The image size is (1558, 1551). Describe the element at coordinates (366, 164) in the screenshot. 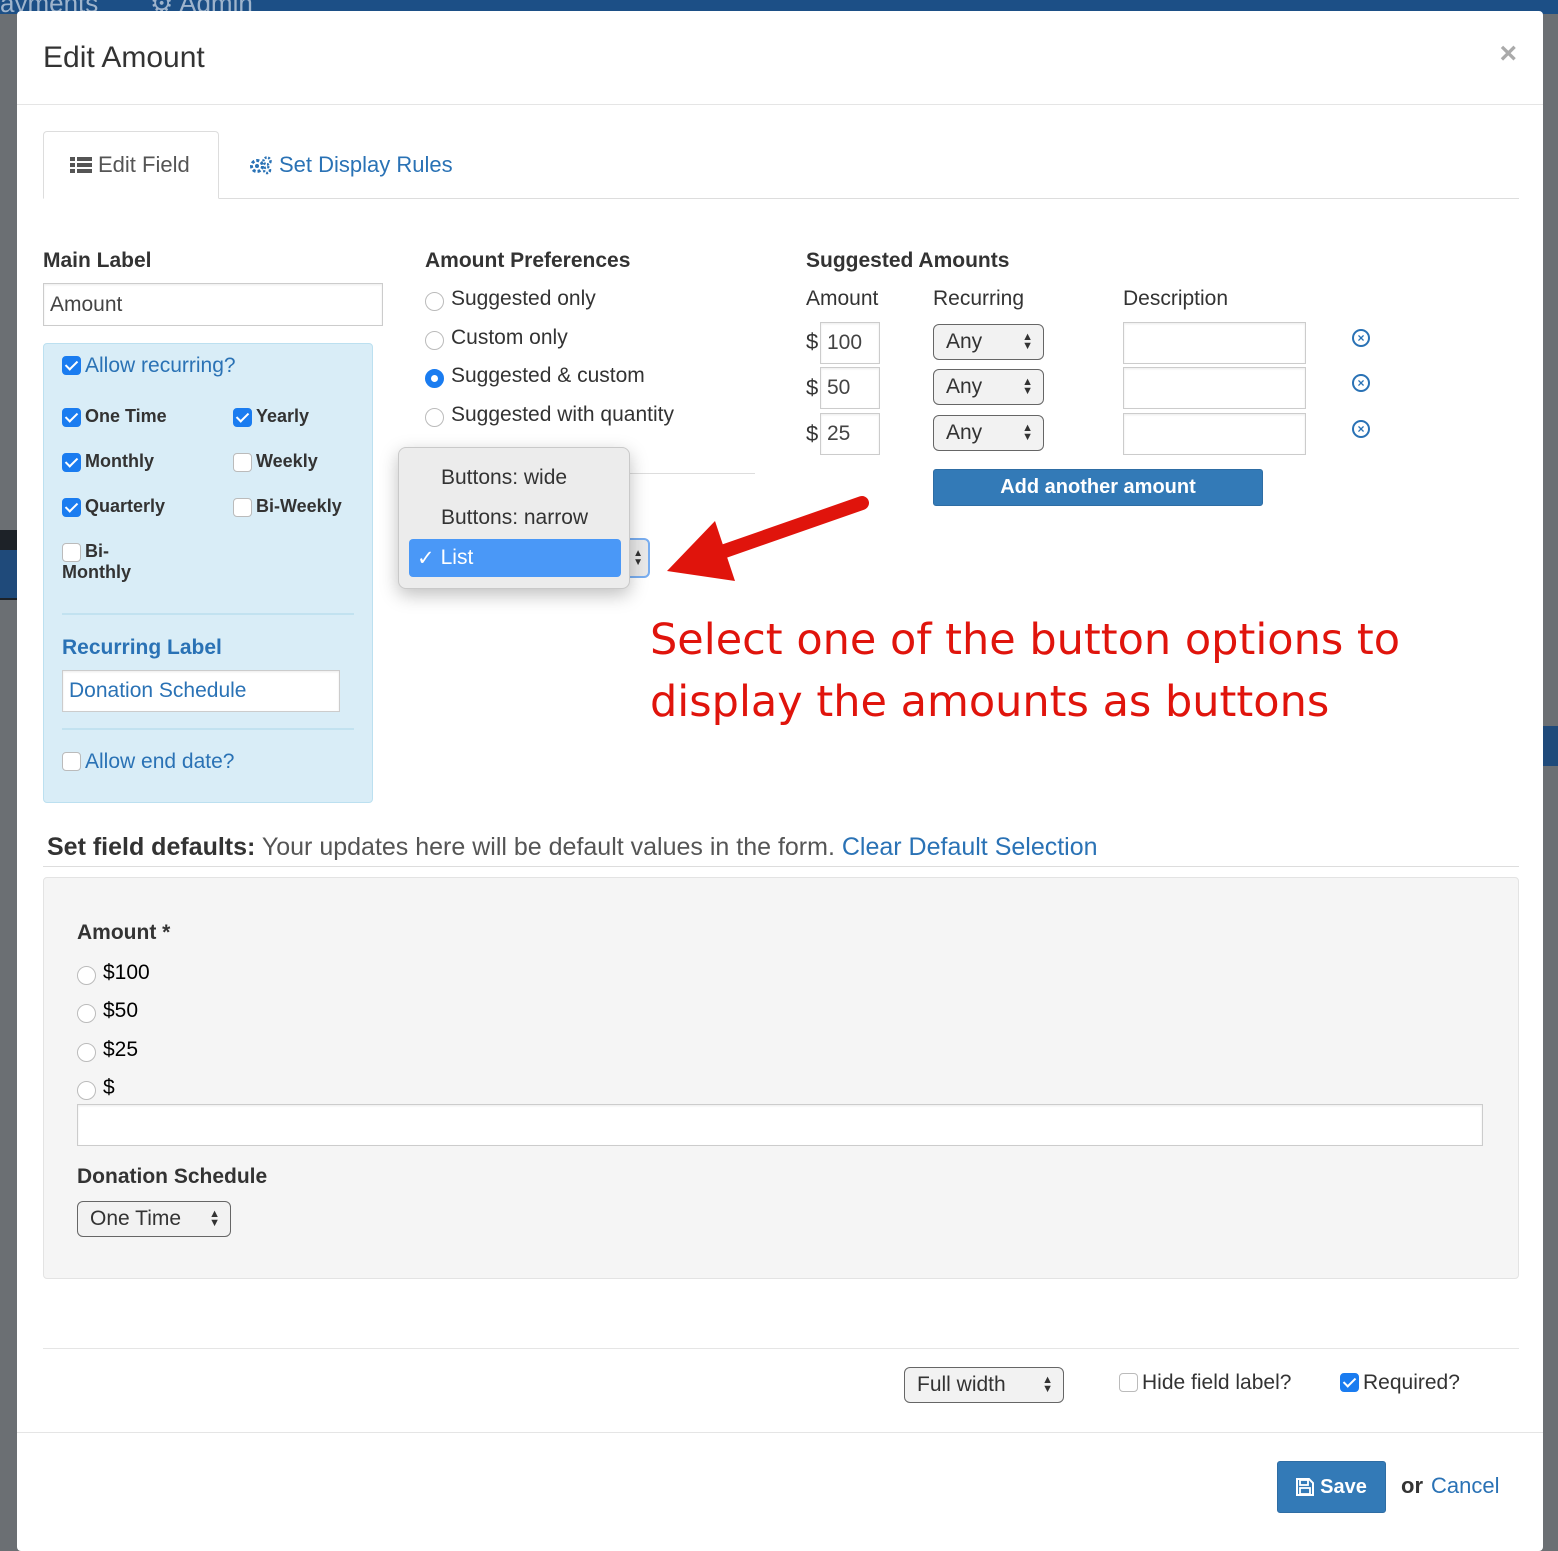

I see `tab-set-display-rules-label: Set Display Rules` at that location.